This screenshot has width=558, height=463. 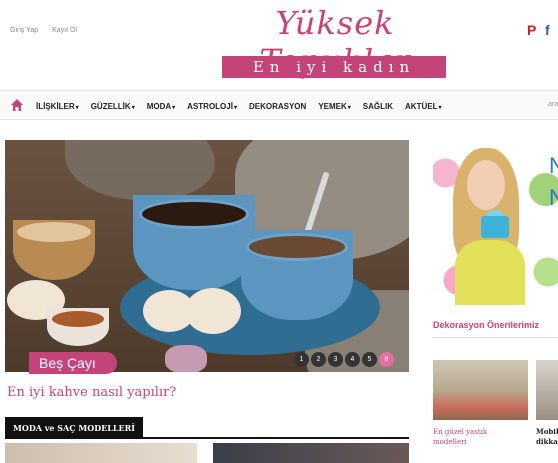 What do you see at coordinates (140, 170) in the screenshot?
I see `cloth-shape` at bounding box center [140, 170].